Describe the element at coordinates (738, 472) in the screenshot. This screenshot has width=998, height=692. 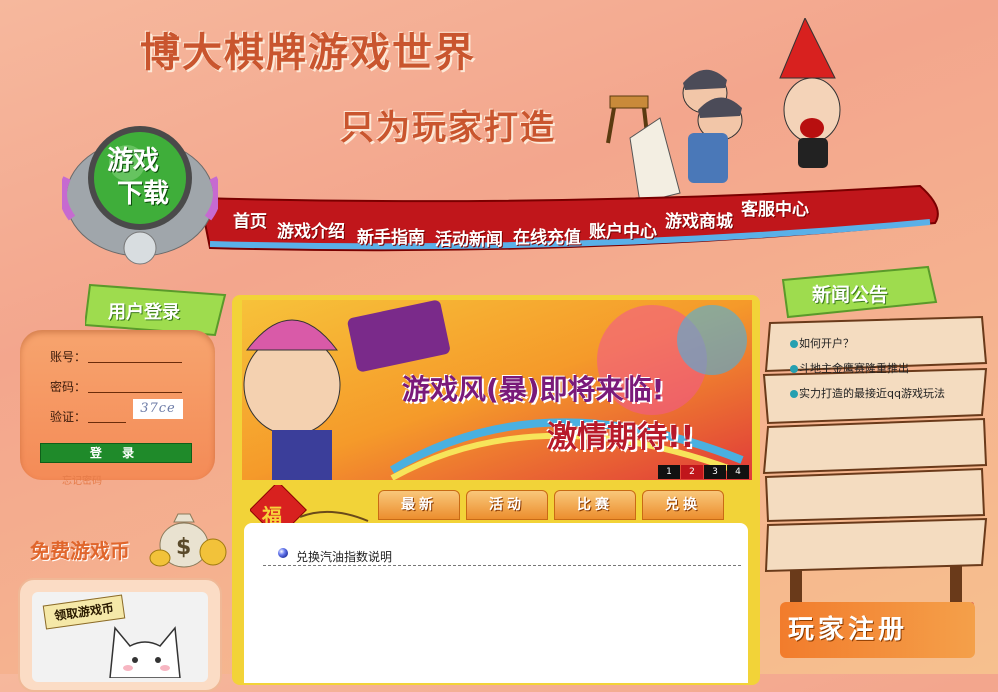
I see `banner-page-4: 4` at that location.